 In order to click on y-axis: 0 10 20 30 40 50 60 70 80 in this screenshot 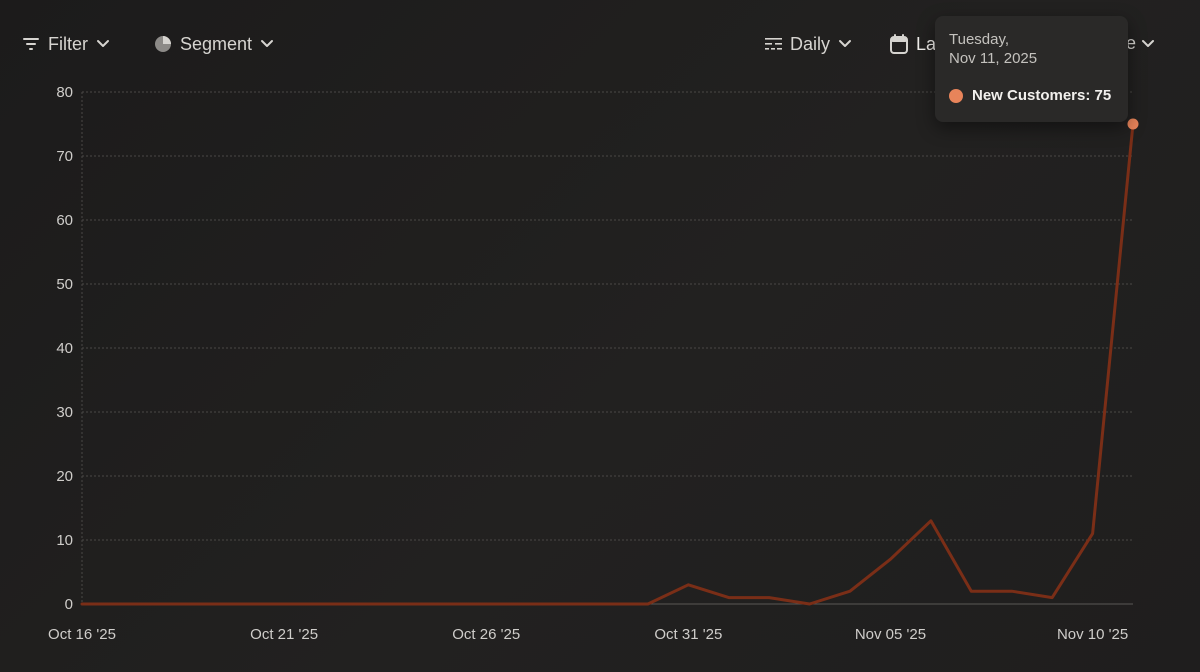, I will do `click(64, 348)`.